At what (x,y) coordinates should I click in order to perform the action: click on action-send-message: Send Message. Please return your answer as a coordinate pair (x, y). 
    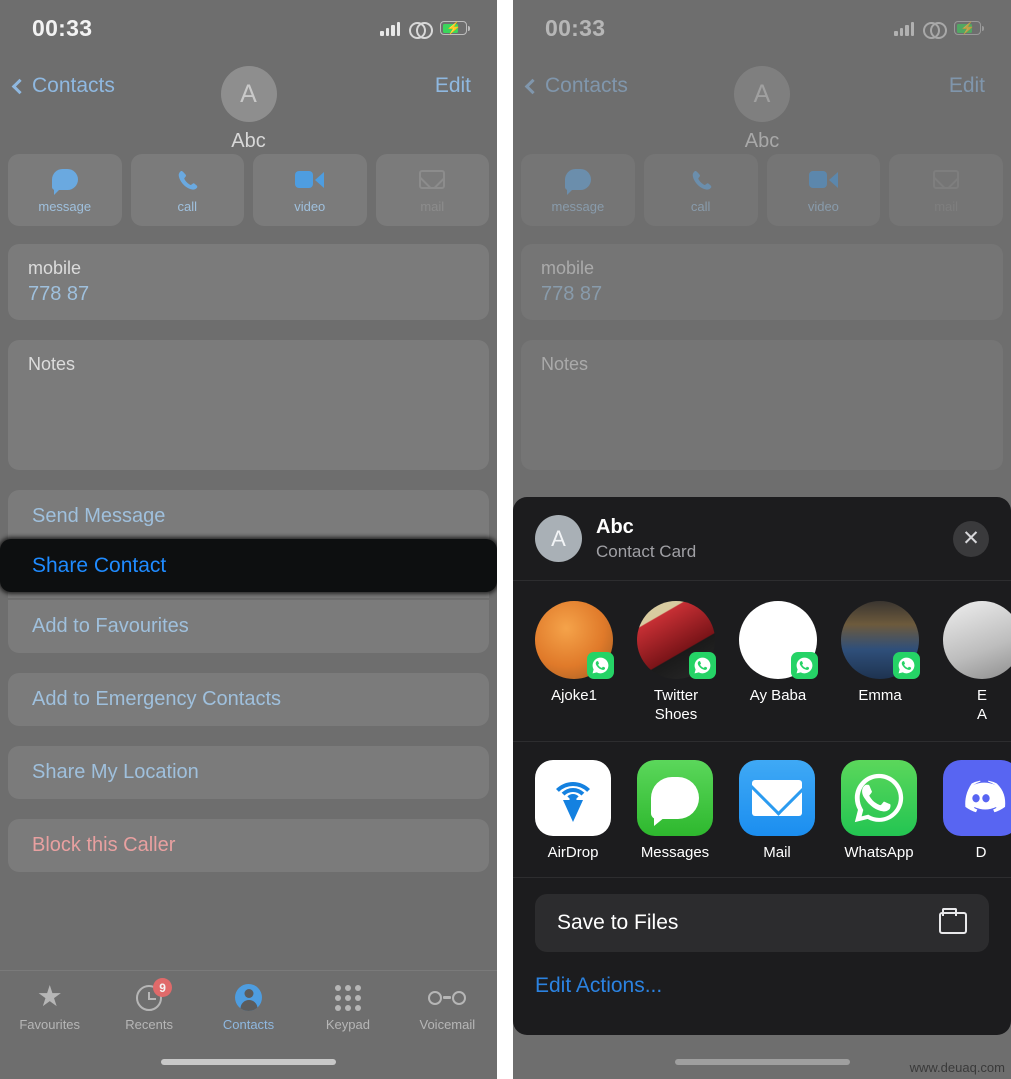
    Looking at the image, I should click on (248, 516).